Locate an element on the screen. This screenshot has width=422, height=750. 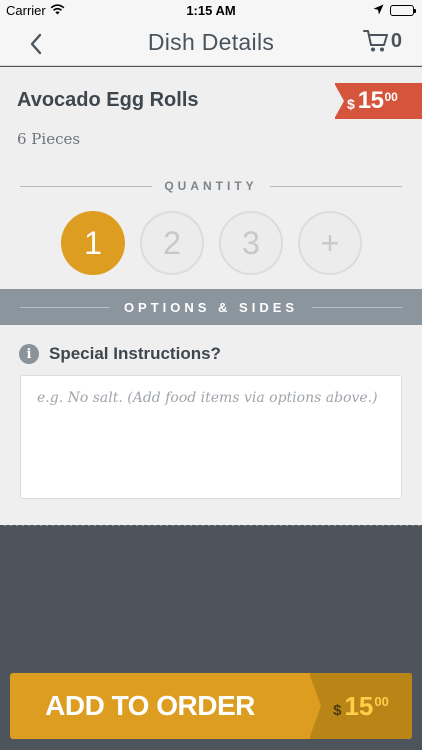
options-label: OPTIONS & SIDES is located at coordinates (211, 307).